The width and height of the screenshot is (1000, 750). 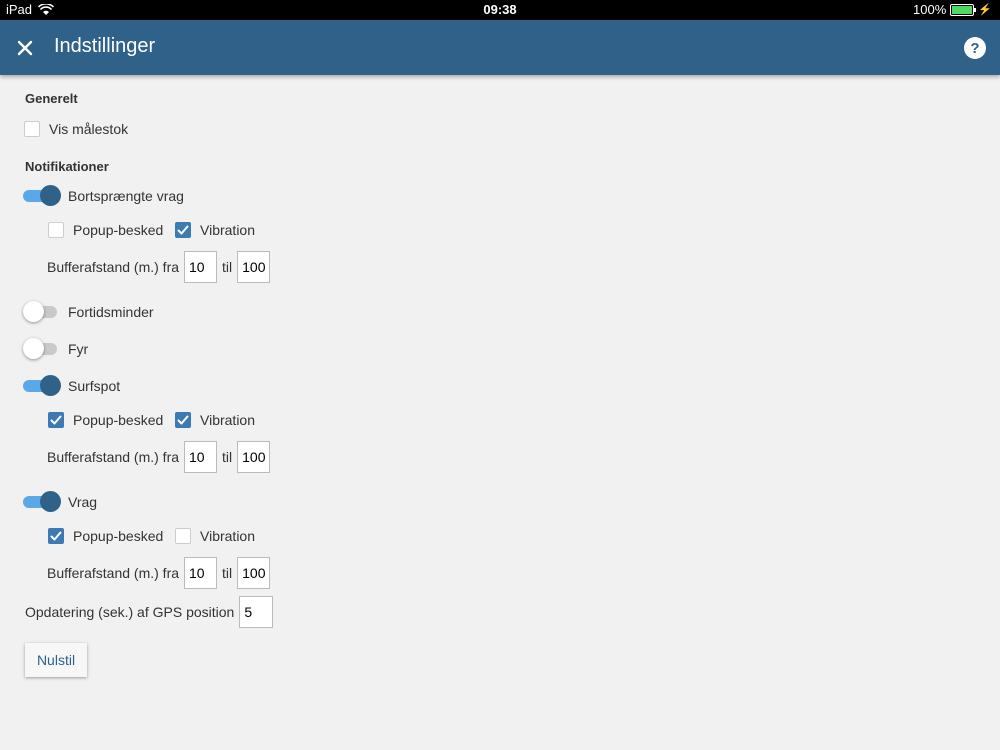 What do you see at coordinates (94, 386) in the screenshot?
I see `surfspot-label: Surfspot` at bounding box center [94, 386].